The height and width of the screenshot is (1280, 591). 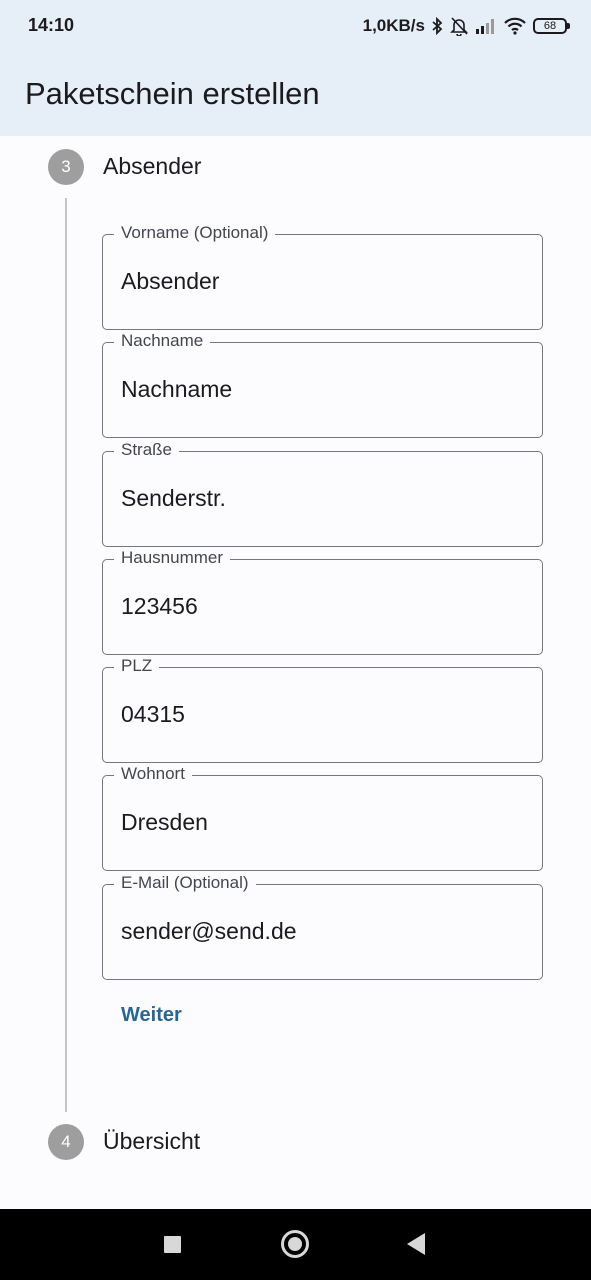 I want to click on first-name-value: Absender, so click(x=170, y=281).